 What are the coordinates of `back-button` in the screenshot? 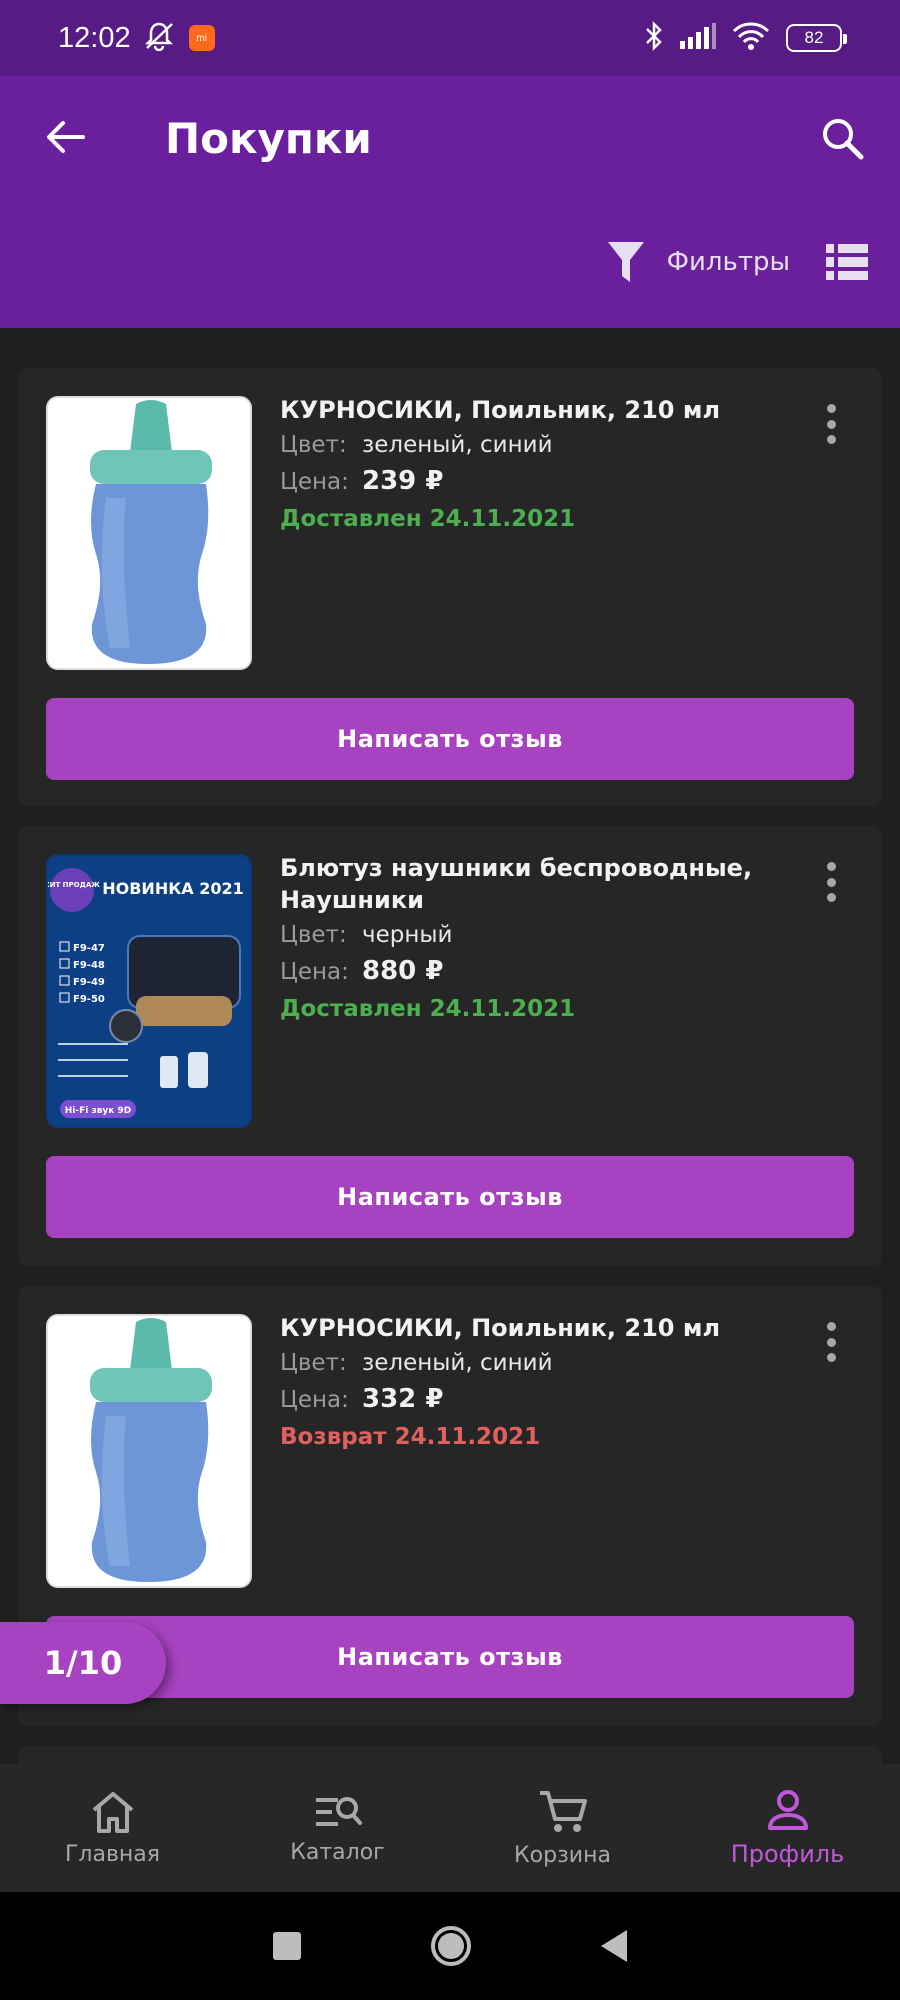 It's located at (65, 137).